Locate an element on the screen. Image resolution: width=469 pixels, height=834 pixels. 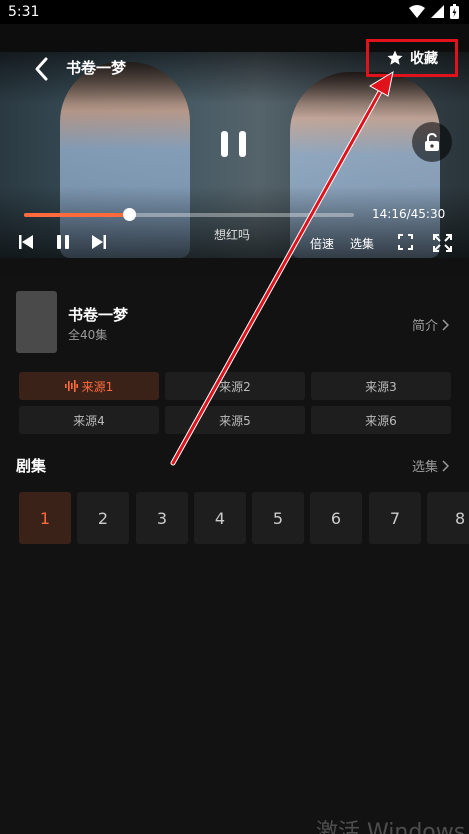
windows-watermark: 激活 Windows is located at coordinates (391, 827).